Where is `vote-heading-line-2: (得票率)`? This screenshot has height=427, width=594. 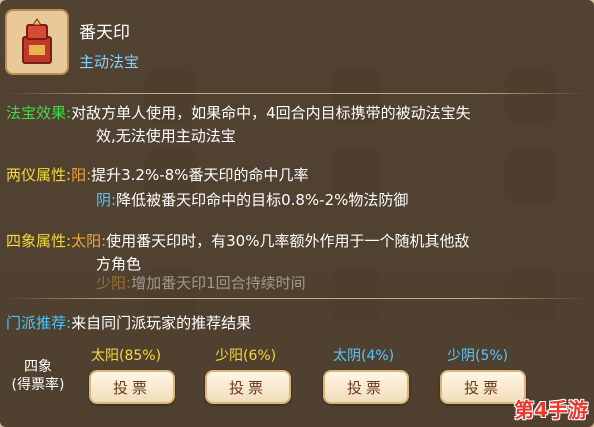 vote-heading-line-2: (得票率) is located at coordinates (38, 385).